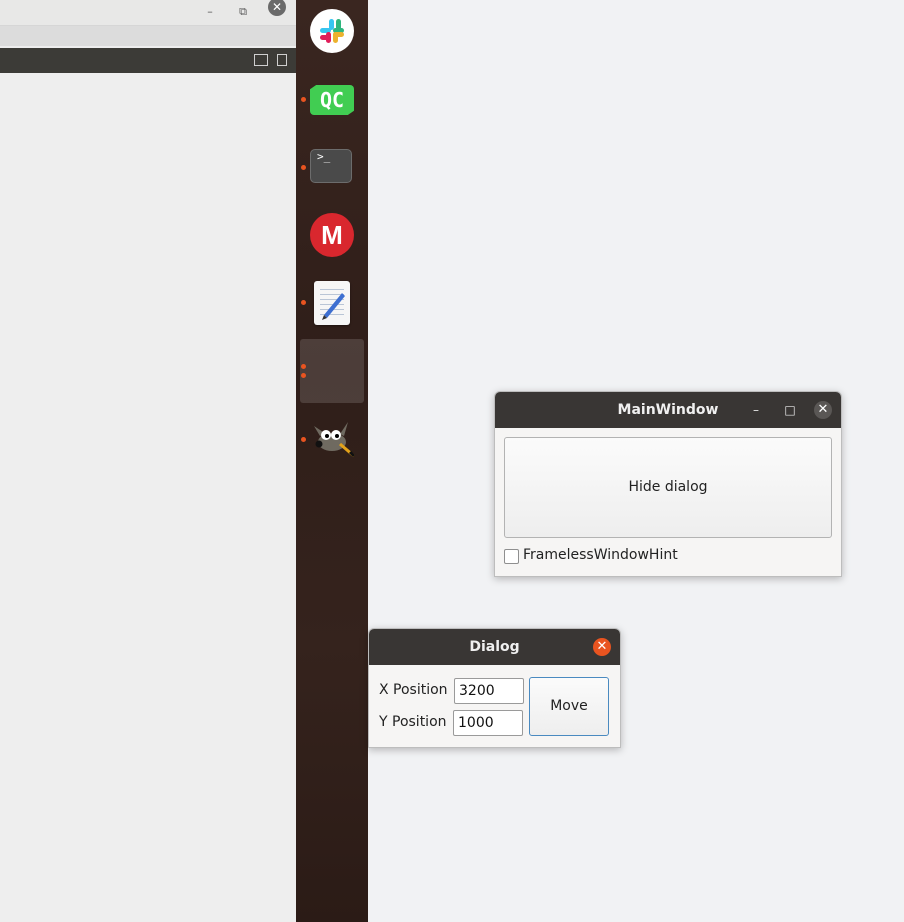  Describe the element at coordinates (489, 691) in the screenshot. I see `x-position-input: 3200` at that location.